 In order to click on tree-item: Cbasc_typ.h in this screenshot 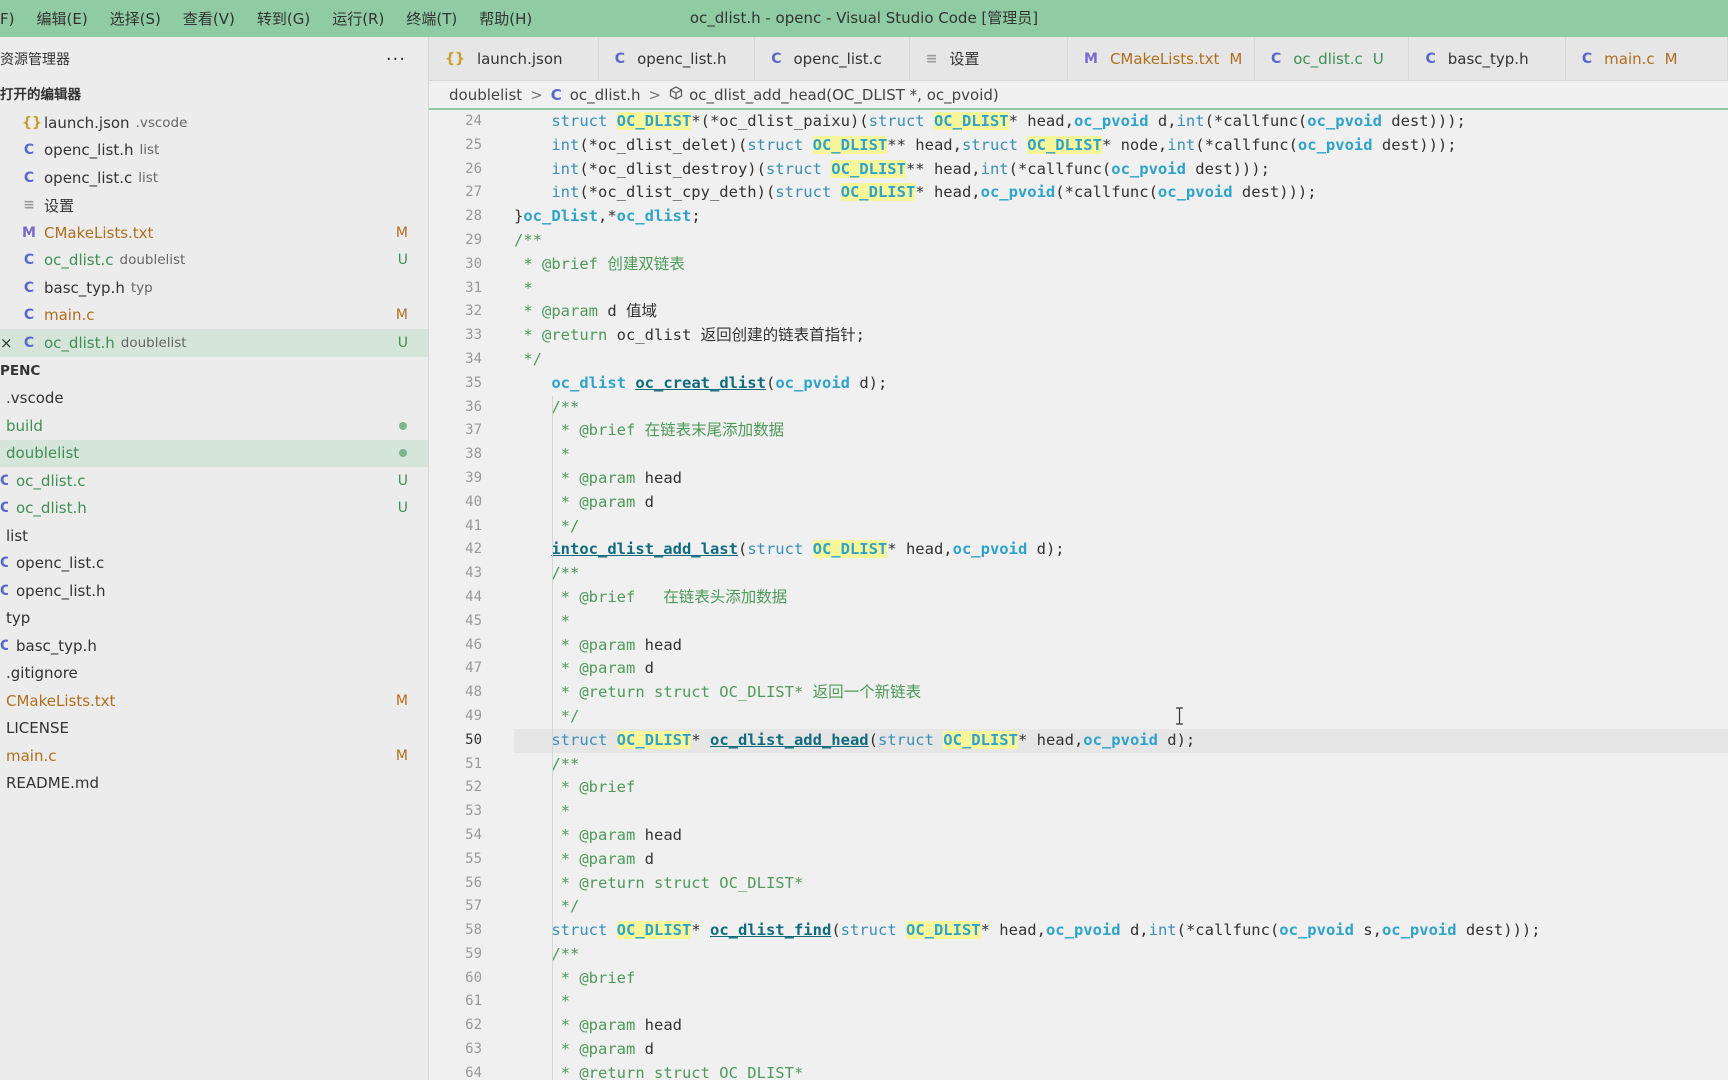, I will do `click(214, 646)`.